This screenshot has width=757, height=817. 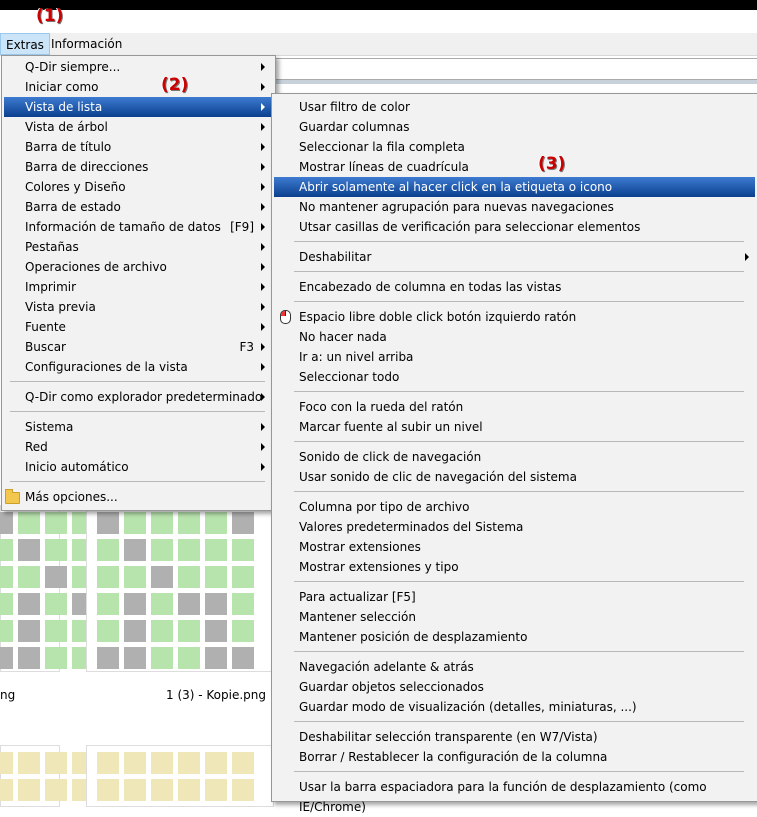 What do you see at coordinates (216, 695) in the screenshot?
I see `file-name-right: 1 (3) - Kopie.png` at bounding box center [216, 695].